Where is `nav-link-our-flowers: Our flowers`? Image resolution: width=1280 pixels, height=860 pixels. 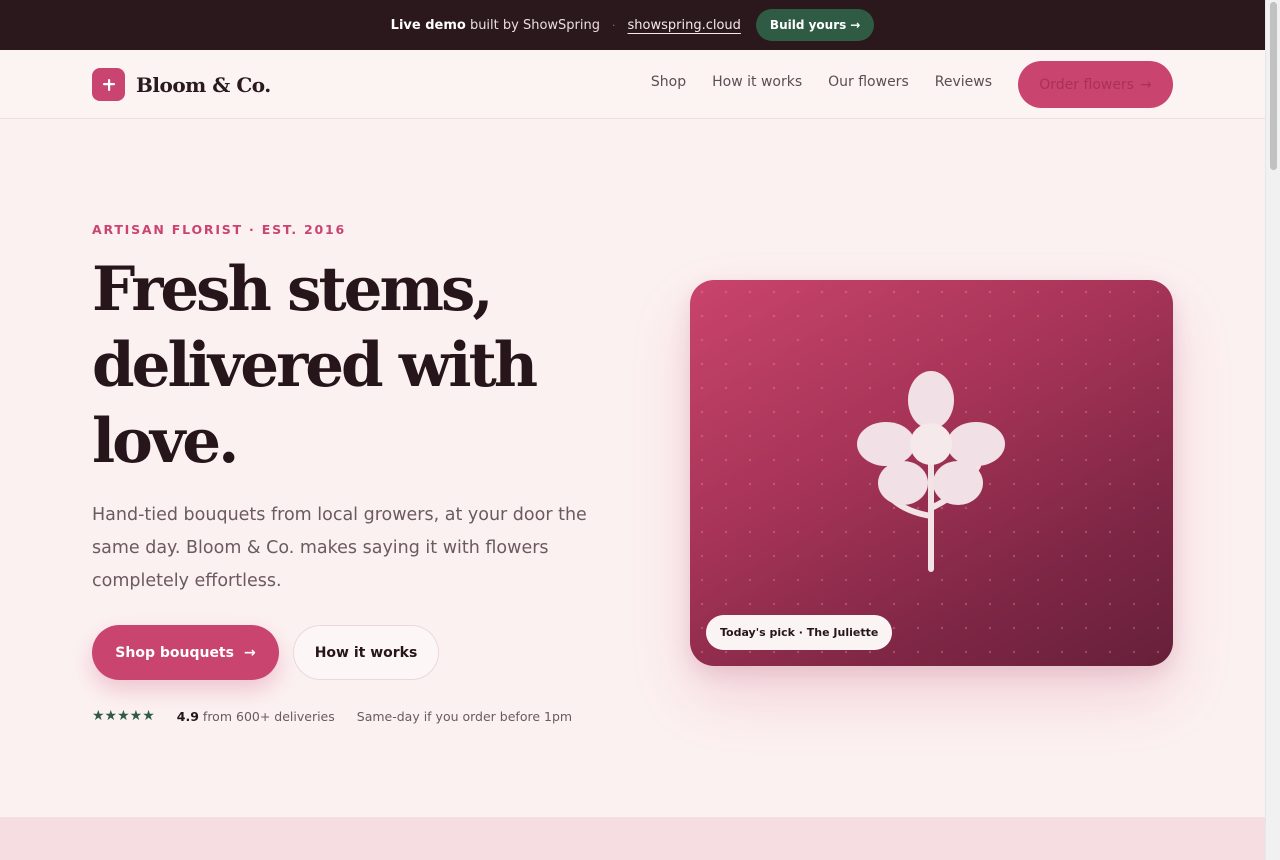 nav-link-our-flowers: Our flowers is located at coordinates (868, 82).